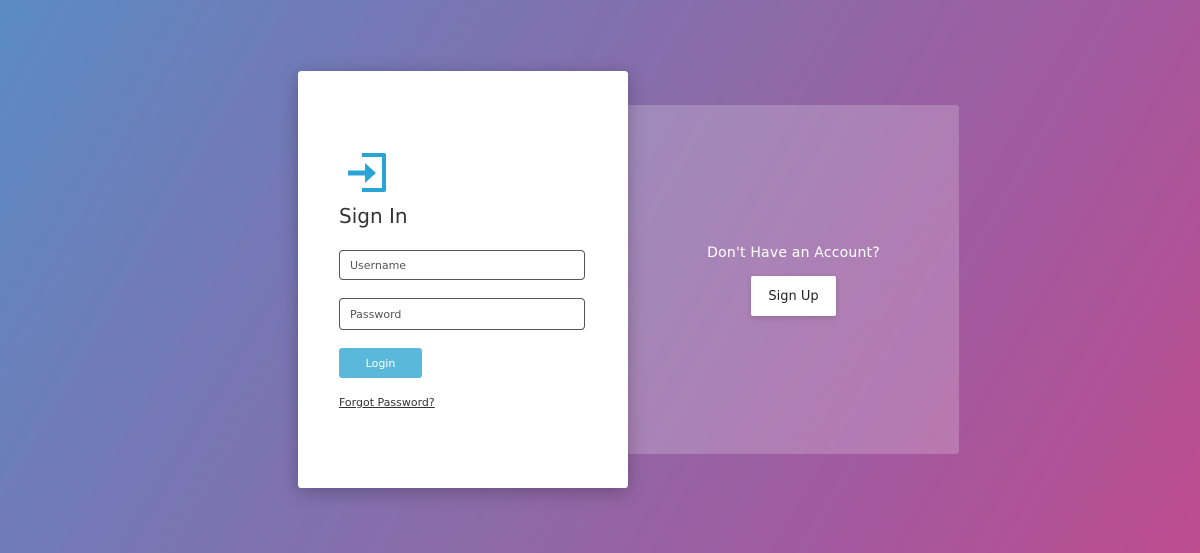  What do you see at coordinates (462, 314) in the screenshot?
I see `password-input` at bounding box center [462, 314].